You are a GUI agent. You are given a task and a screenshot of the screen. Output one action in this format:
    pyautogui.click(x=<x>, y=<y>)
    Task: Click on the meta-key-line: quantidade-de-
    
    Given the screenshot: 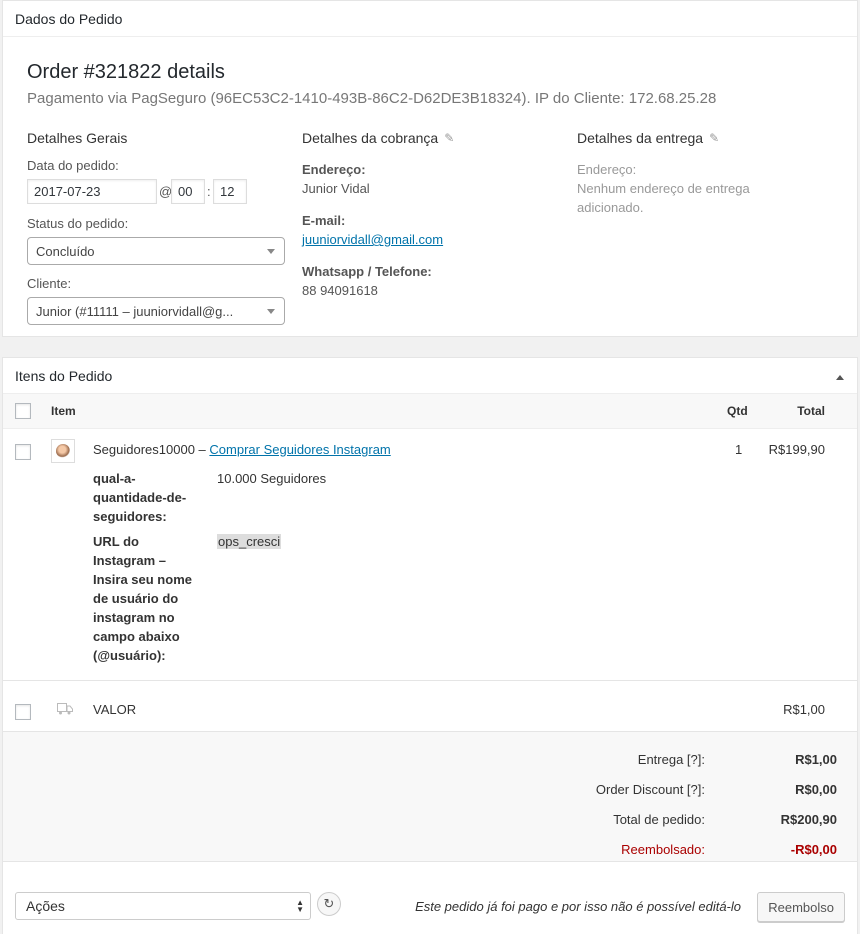 What is the action you would take?
    pyautogui.click(x=140, y=497)
    